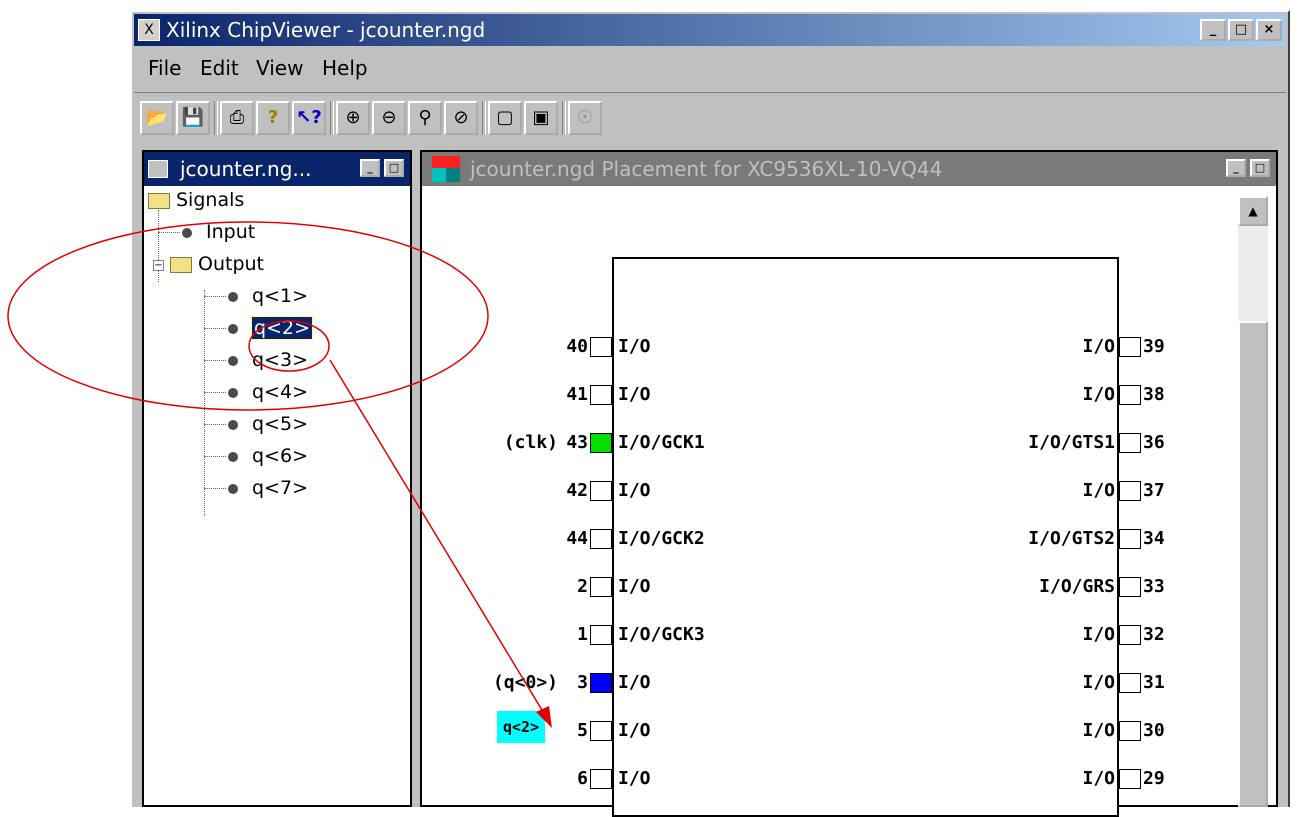  Describe the element at coordinates (577, 442) in the screenshot. I see `pin-number-label: 43` at that location.